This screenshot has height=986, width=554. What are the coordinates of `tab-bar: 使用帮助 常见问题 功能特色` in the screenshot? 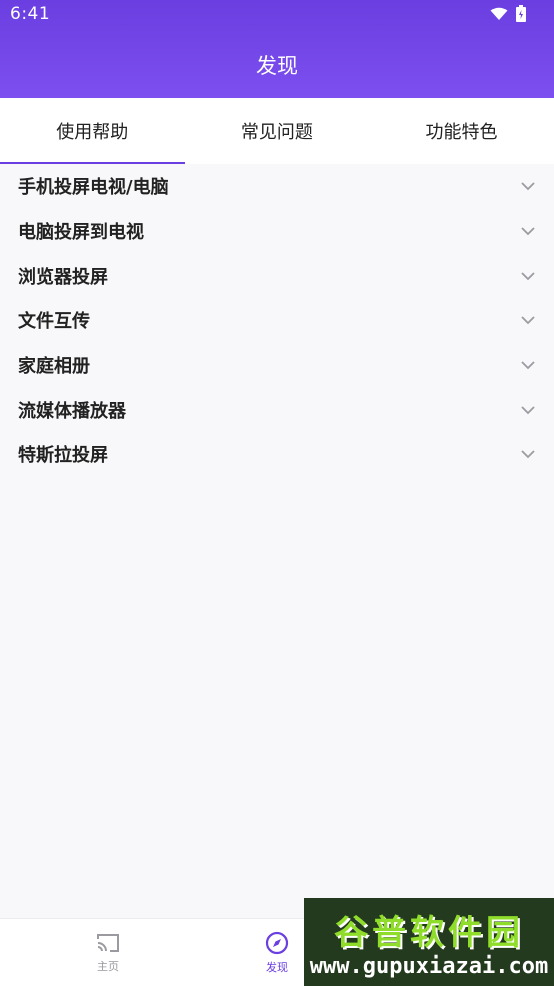 It's located at (277, 131).